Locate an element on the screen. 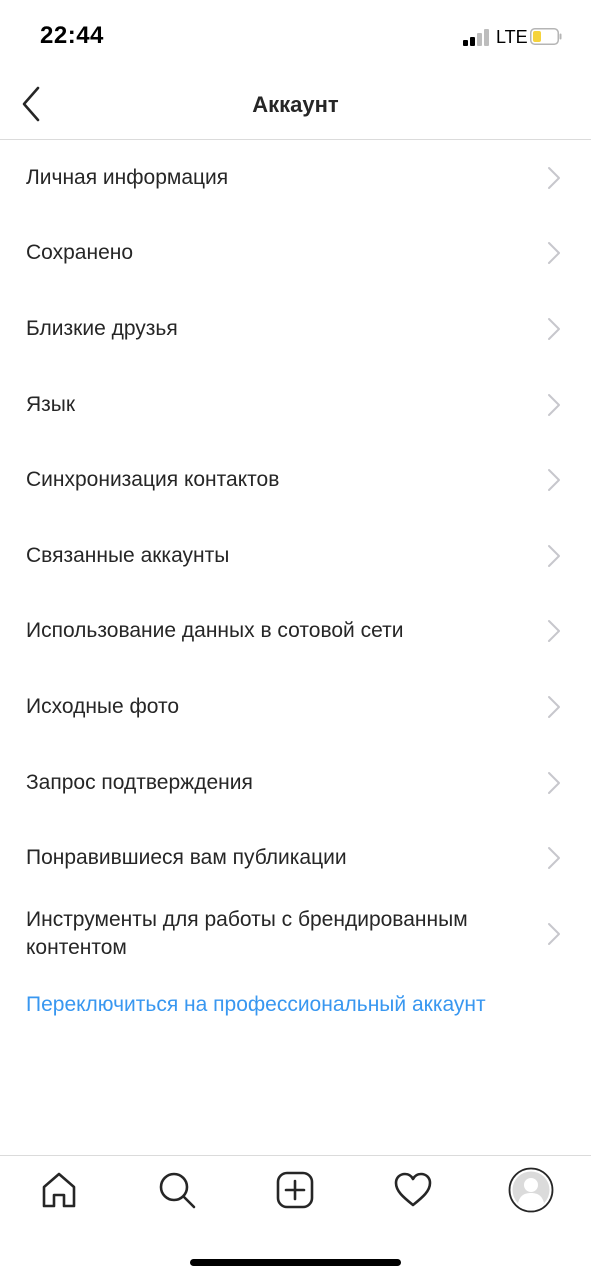 The image size is (591, 1280). status-bar: 22:44 LTE is located at coordinates (295, 36).